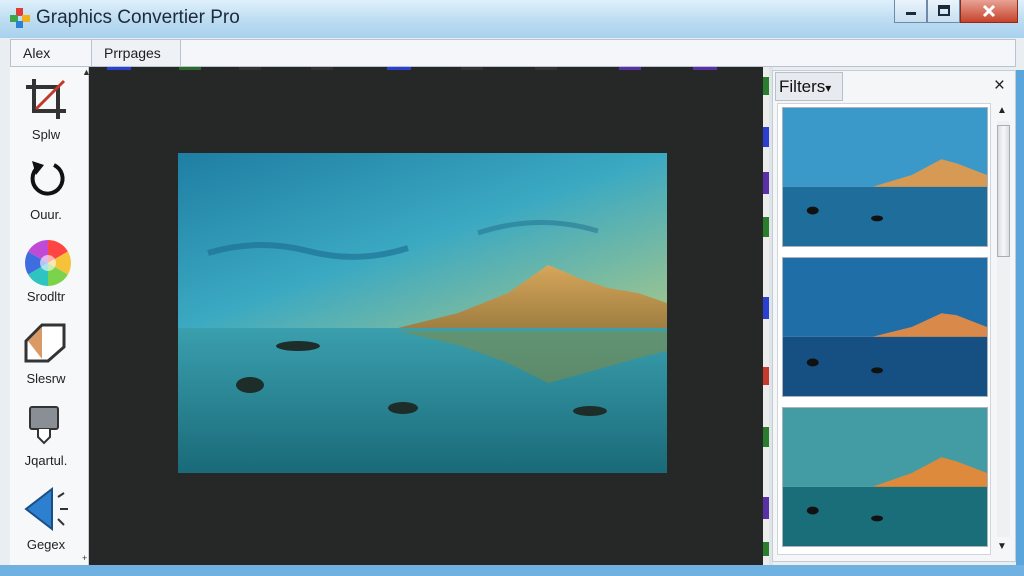 The image size is (1024, 576). What do you see at coordinates (47, 178) in the screenshot?
I see `rotate-icon` at bounding box center [47, 178].